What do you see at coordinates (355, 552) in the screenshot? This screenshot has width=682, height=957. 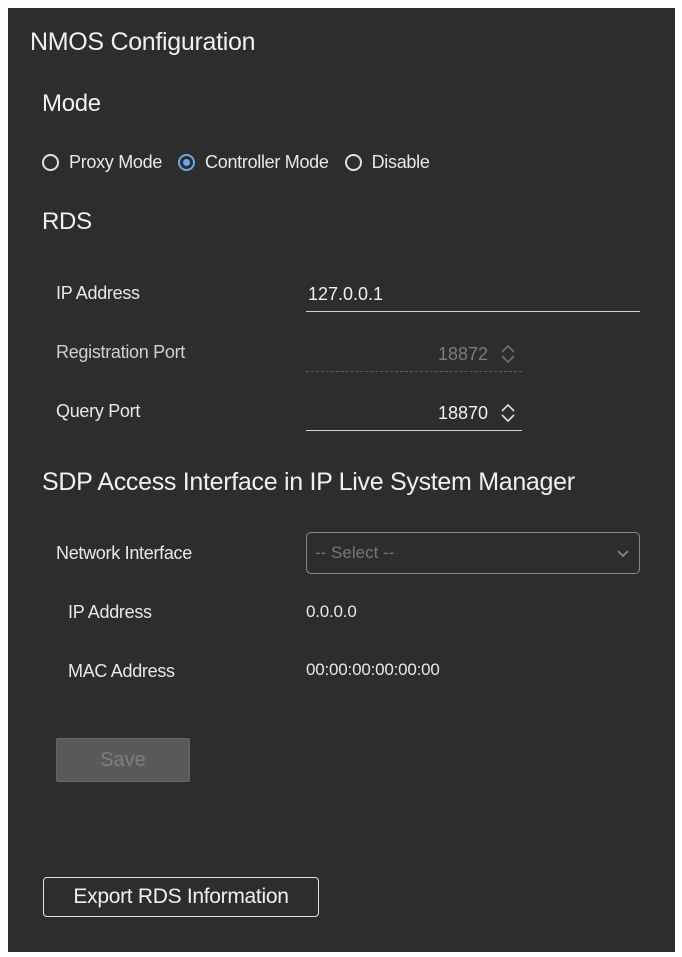 I see `network-interface-selected-value: -- Select --` at bounding box center [355, 552].